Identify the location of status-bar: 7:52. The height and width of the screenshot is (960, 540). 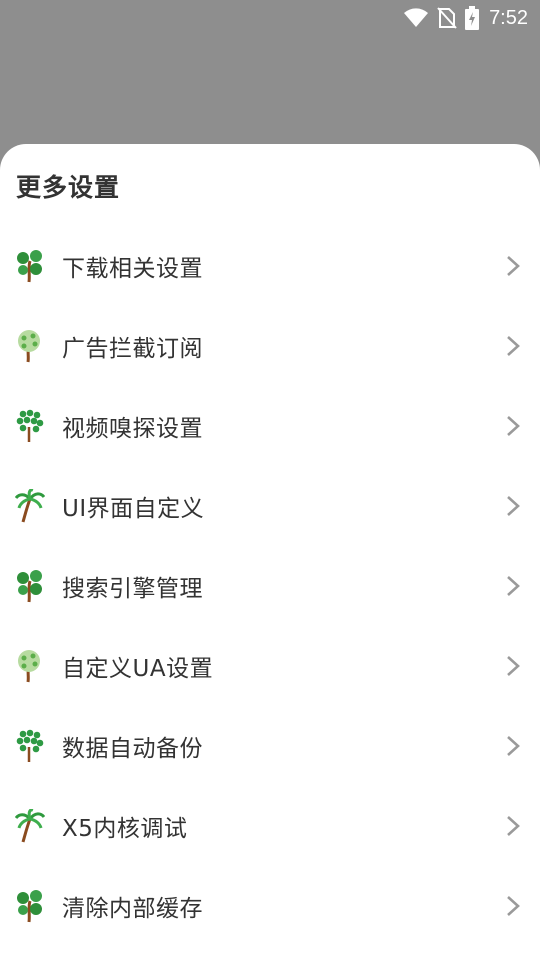
(270, 18).